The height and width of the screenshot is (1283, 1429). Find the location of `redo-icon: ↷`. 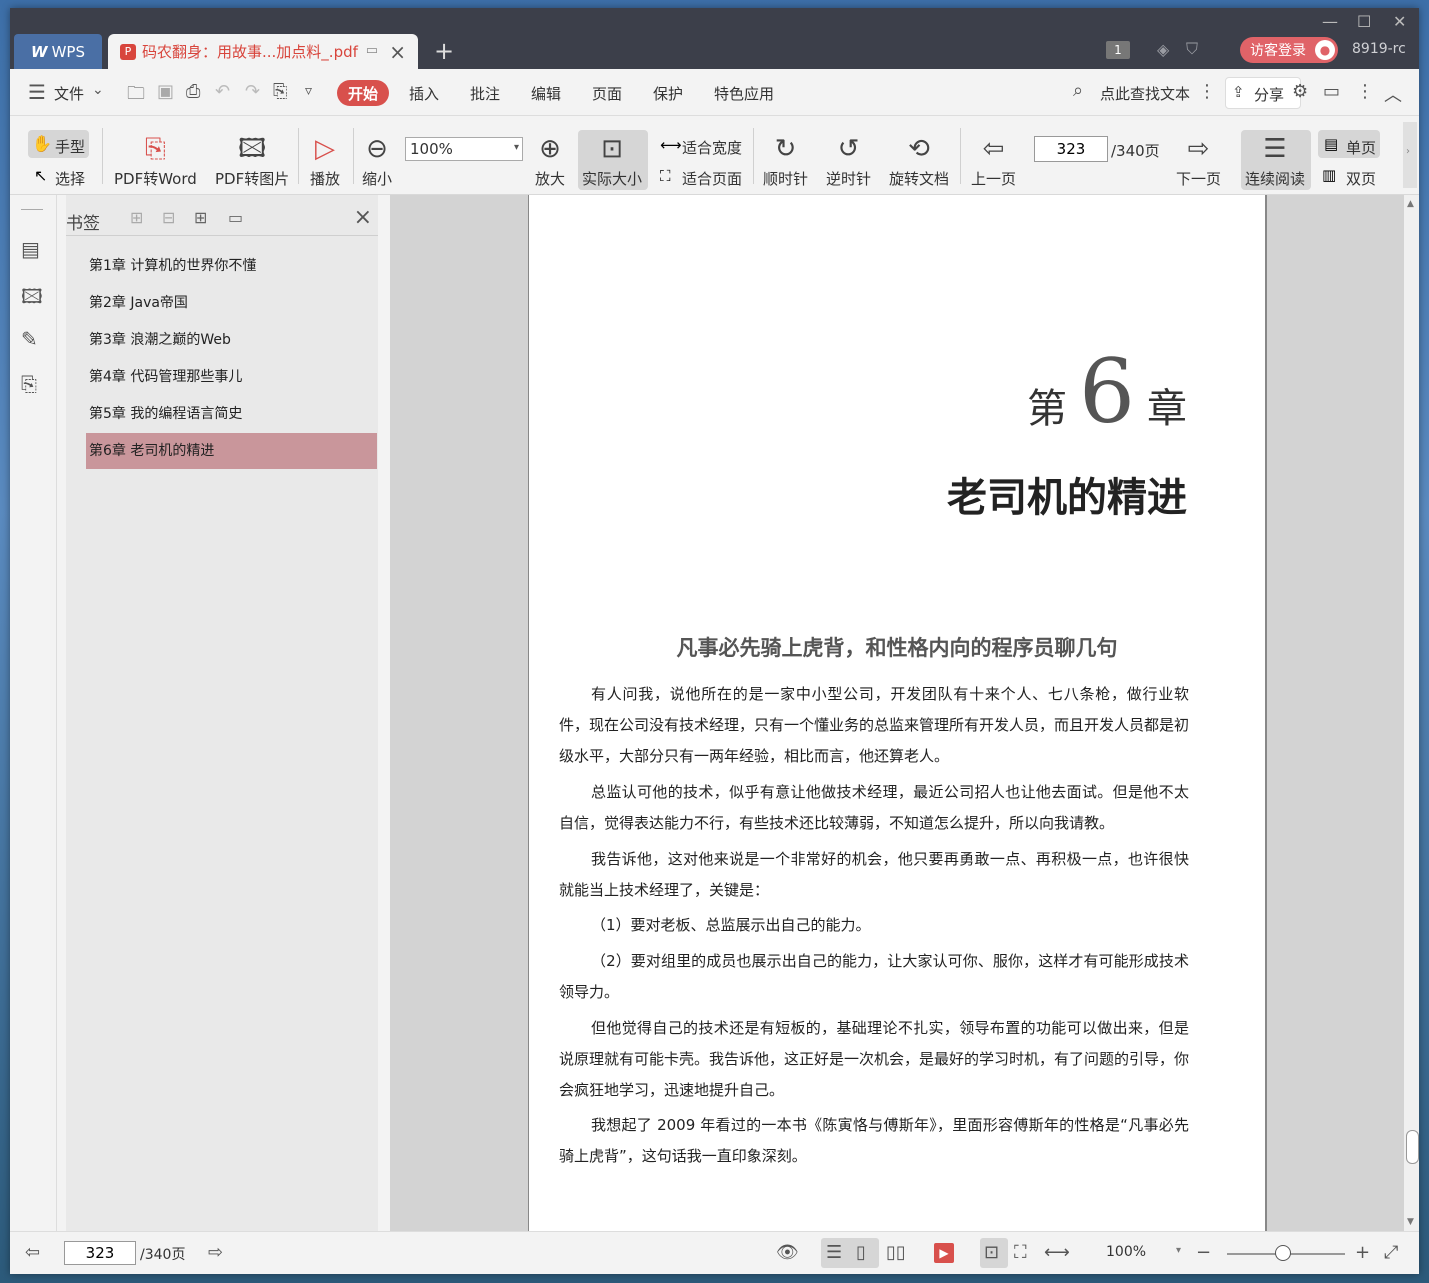

redo-icon: ↷ is located at coordinates (252, 91).